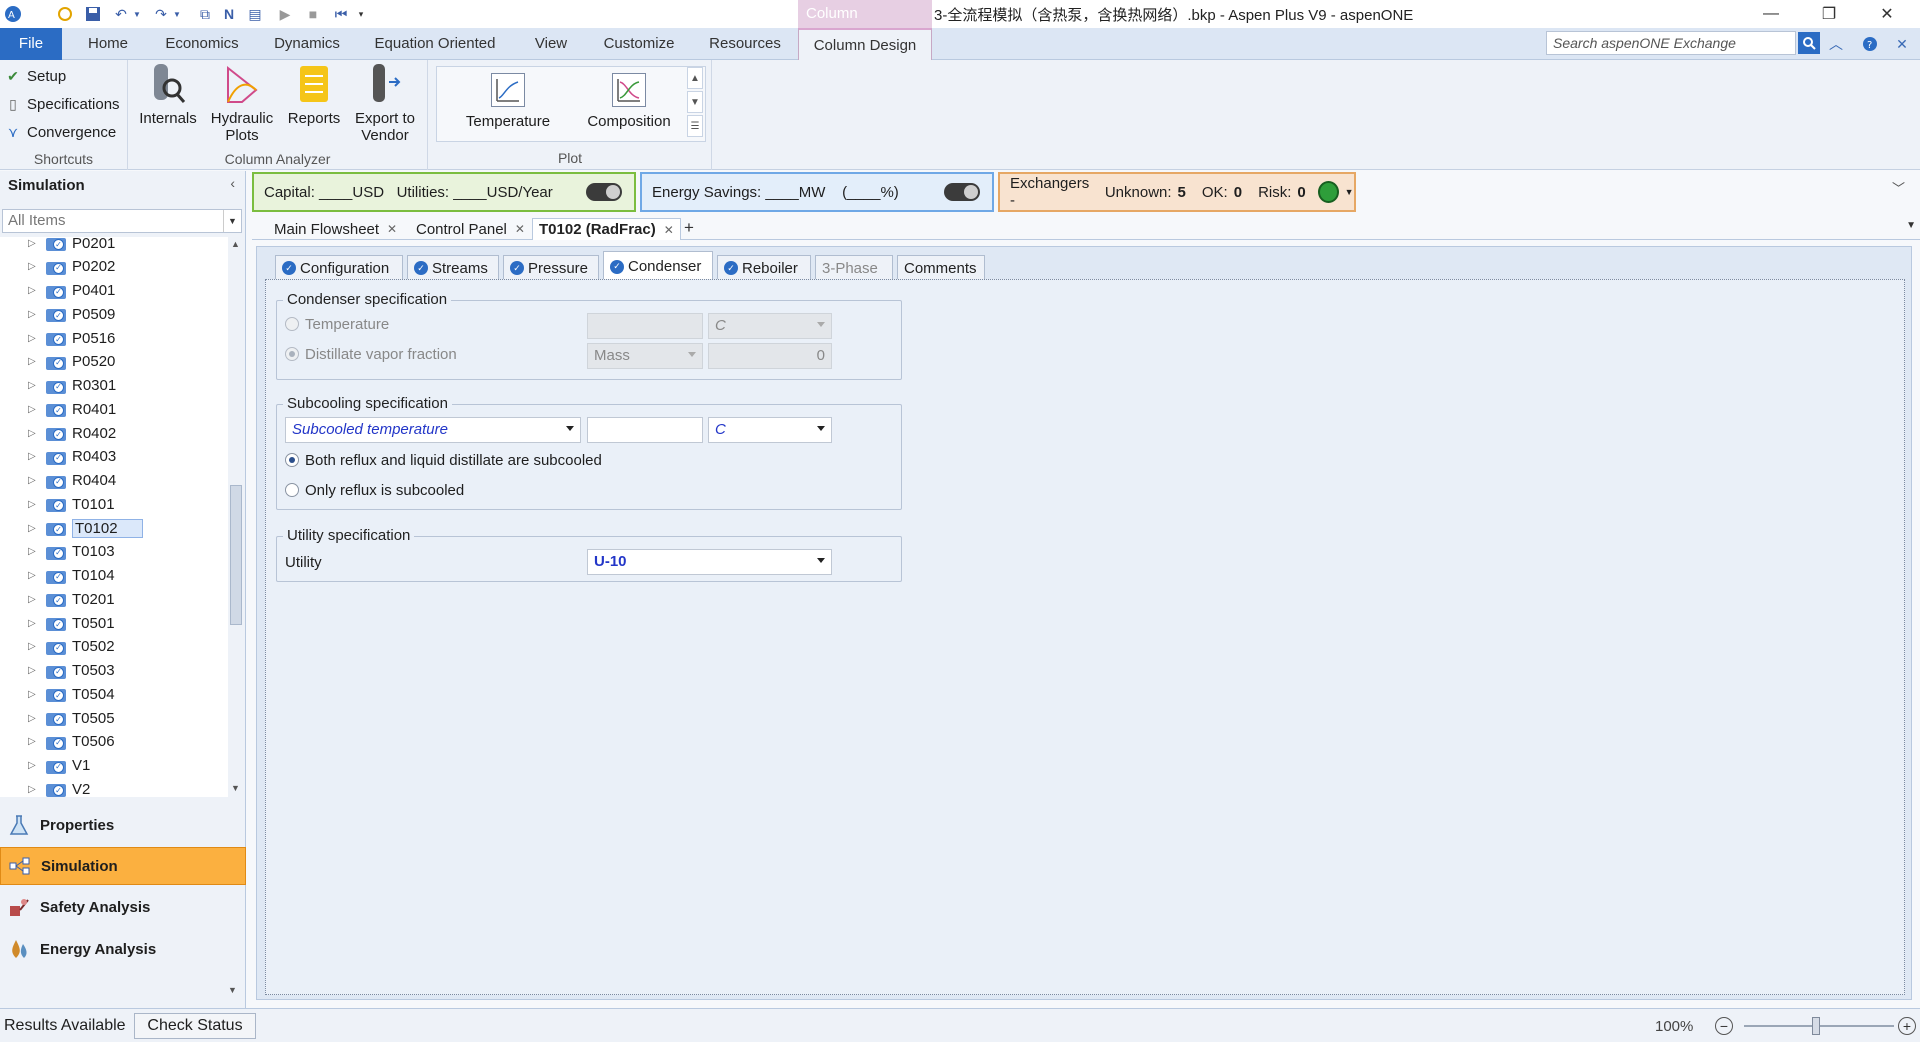  Describe the element at coordinates (645, 356) in the screenshot. I see `dvf-basis-select: Mass` at that location.